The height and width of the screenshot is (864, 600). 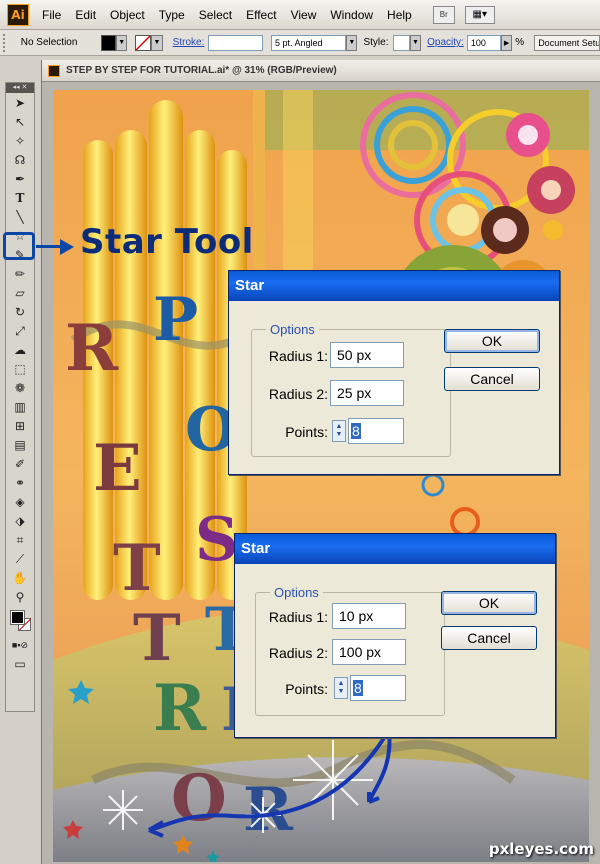 What do you see at coordinates (376, 42) in the screenshot?
I see `style-label: Style:` at bounding box center [376, 42].